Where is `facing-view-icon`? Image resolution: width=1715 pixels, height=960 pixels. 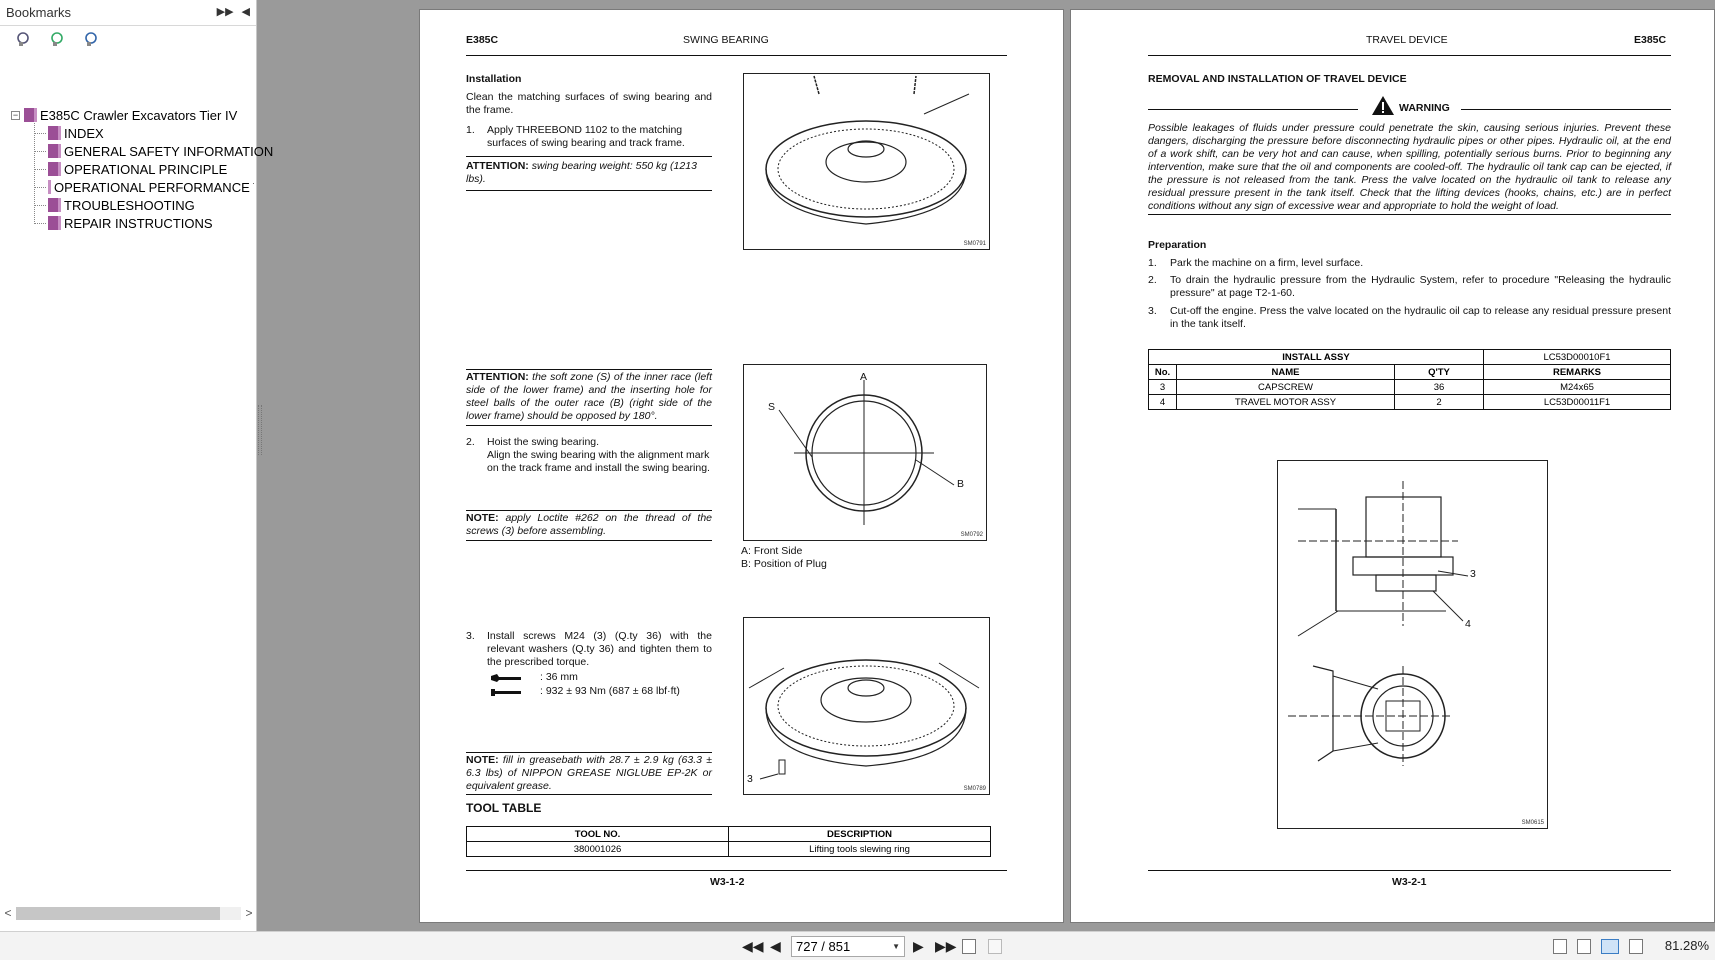 facing-view-icon is located at coordinates (1610, 946).